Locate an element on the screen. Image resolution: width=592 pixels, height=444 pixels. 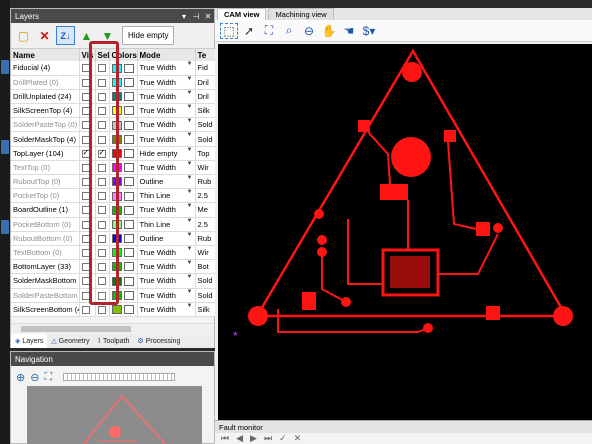
layer-row: RuboutTop (0) Outline ▼ Rub is located at coordinates (114, 182).